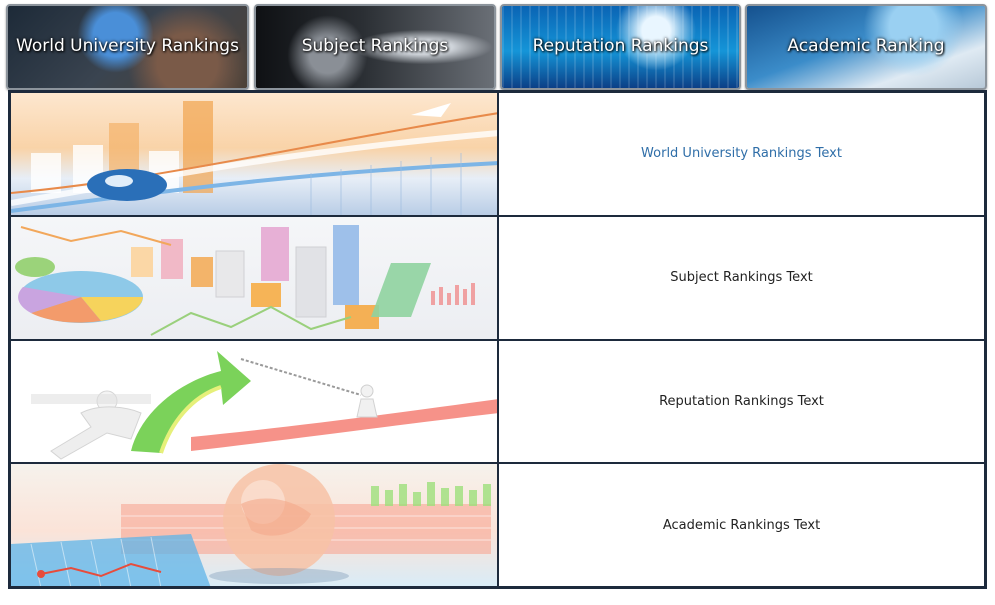  I want to click on tab-world-university-rankings: World University Rankings, so click(127, 47).